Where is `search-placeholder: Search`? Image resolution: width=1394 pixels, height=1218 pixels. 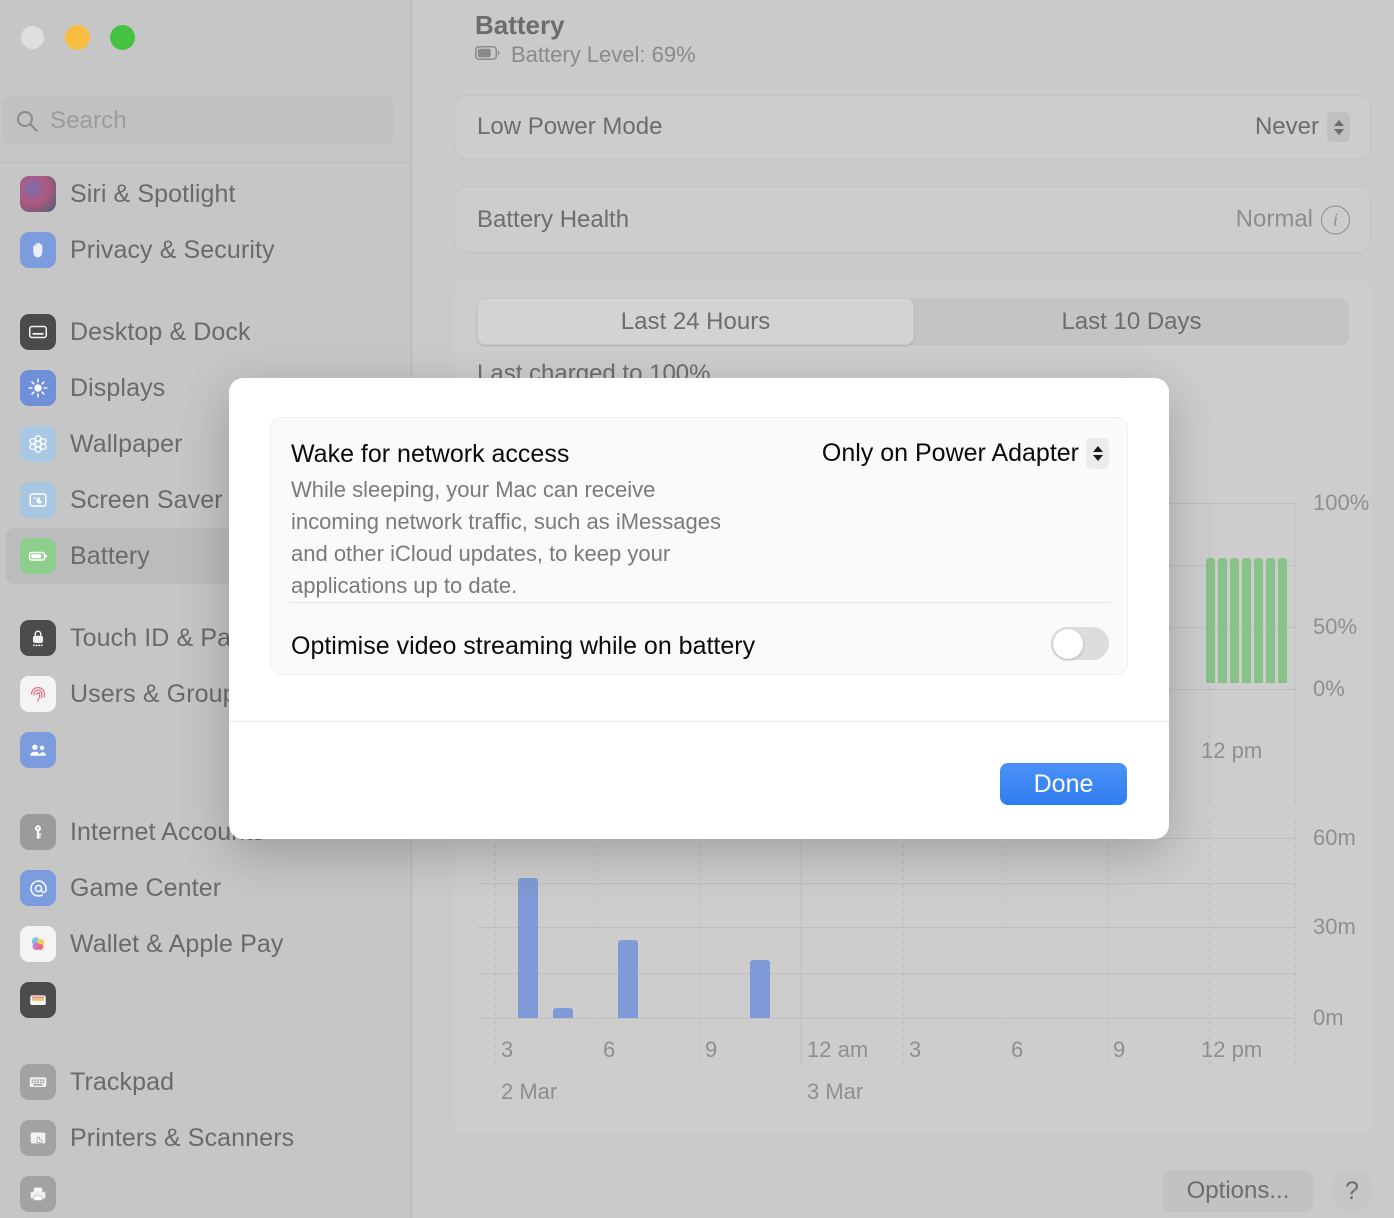
search-placeholder: Search is located at coordinates (88, 120).